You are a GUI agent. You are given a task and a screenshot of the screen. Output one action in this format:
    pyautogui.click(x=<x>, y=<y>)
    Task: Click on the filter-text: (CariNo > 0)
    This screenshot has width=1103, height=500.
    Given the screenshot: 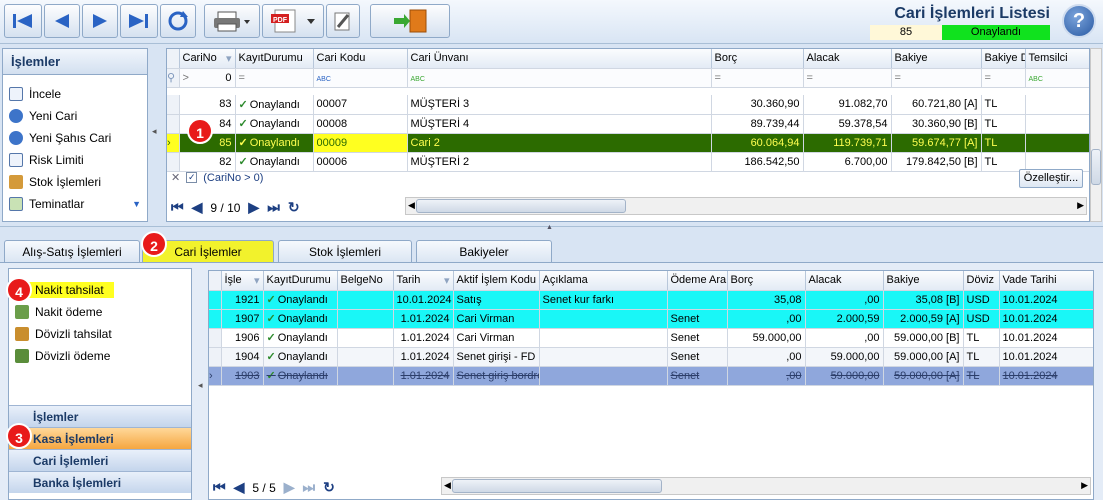 What is the action you would take?
    pyautogui.click(x=233, y=177)
    